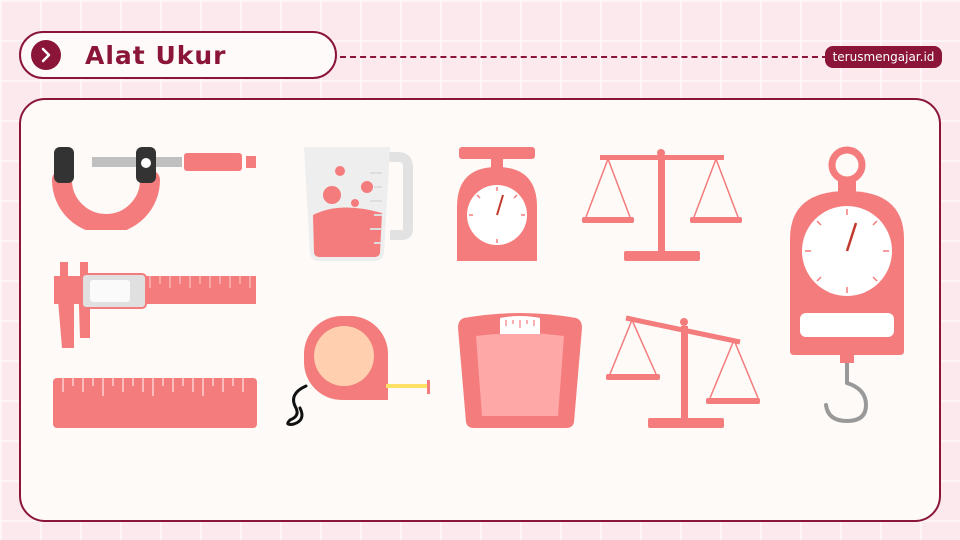 This screenshot has height=540, width=960. What do you see at coordinates (155, 305) in the screenshot?
I see `caliper-icon` at bounding box center [155, 305].